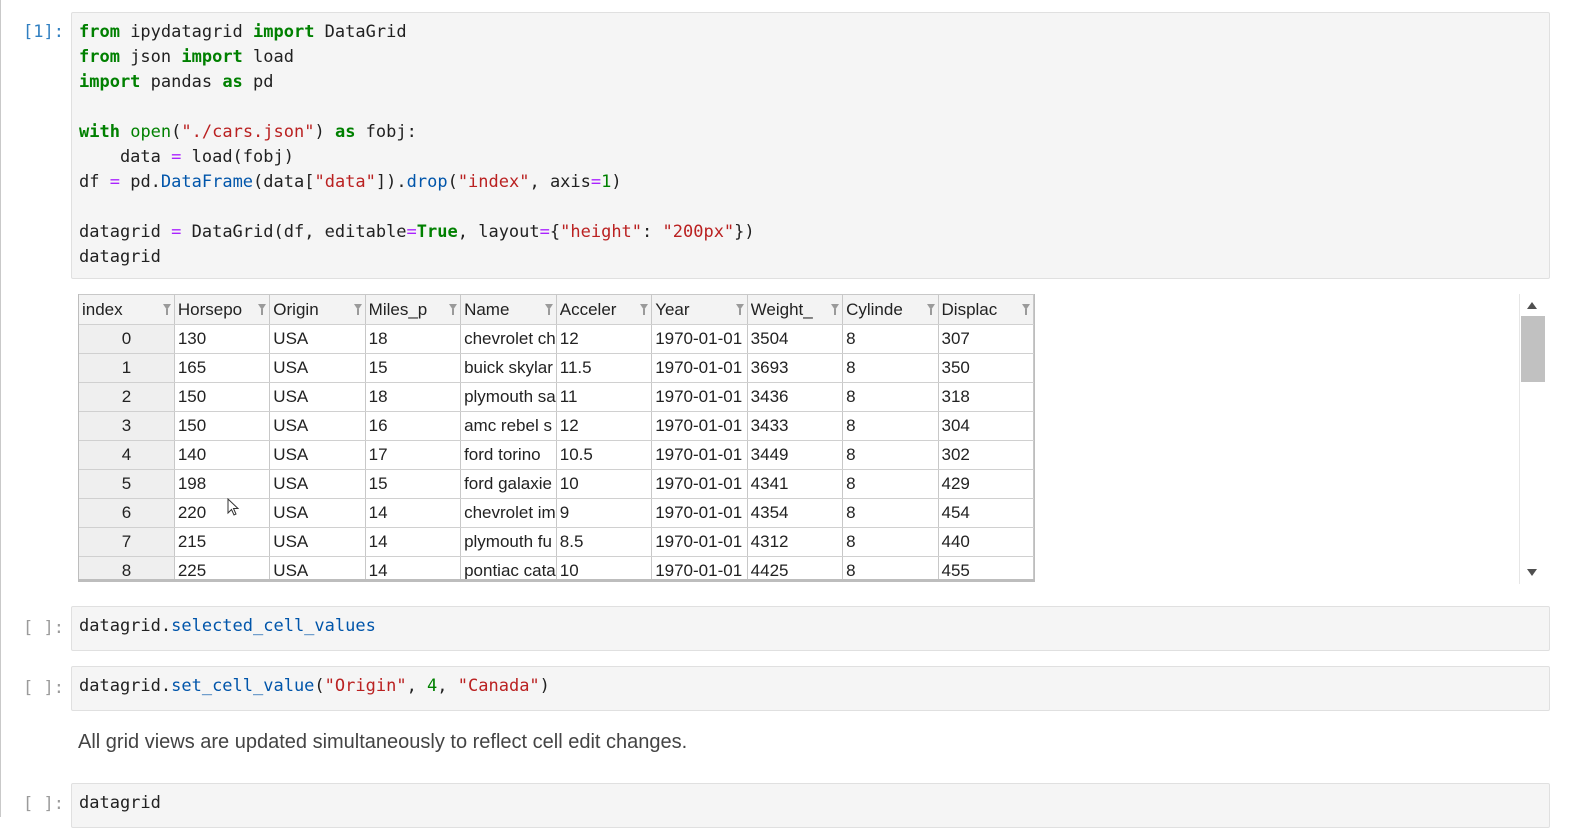 This screenshot has width=1575, height=828. What do you see at coordinates (604, 368) in the screenshot?
I see `table-cell: 11.5` at bounding box center [604, 368].